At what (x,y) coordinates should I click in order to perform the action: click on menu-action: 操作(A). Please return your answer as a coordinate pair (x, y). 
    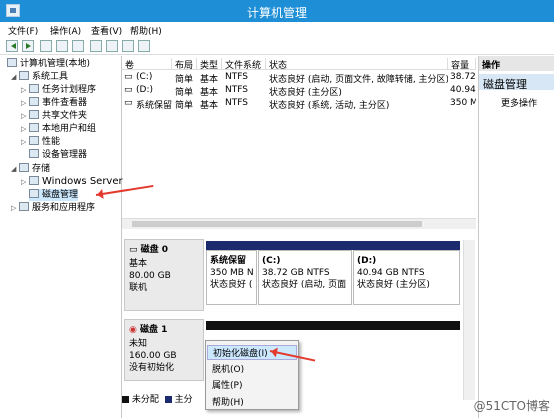
    Looking at the image, I should click on (65, 30).